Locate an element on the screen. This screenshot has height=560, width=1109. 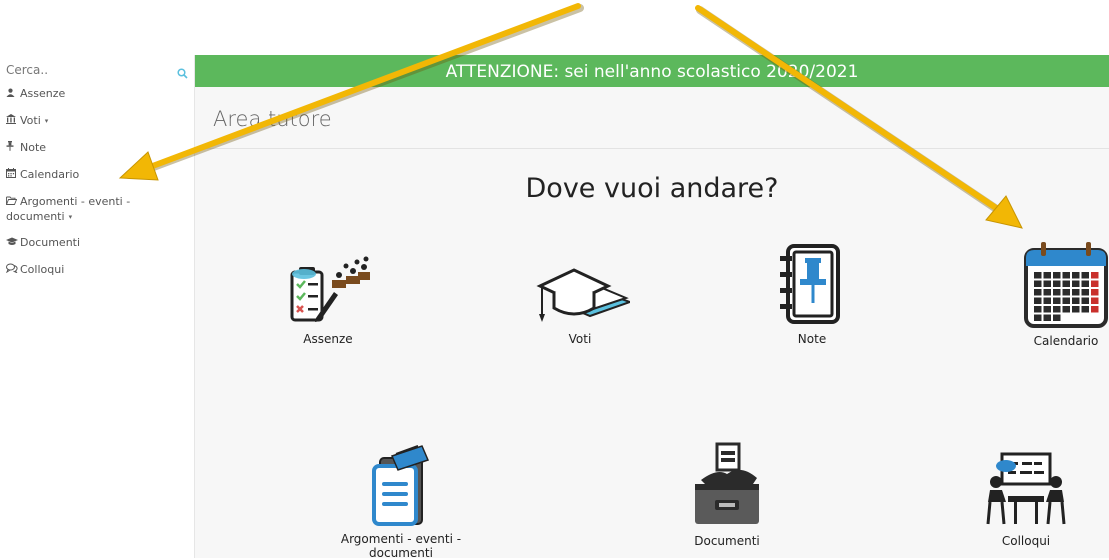
page-header: Area tutore is located at coordinates (652, 118).